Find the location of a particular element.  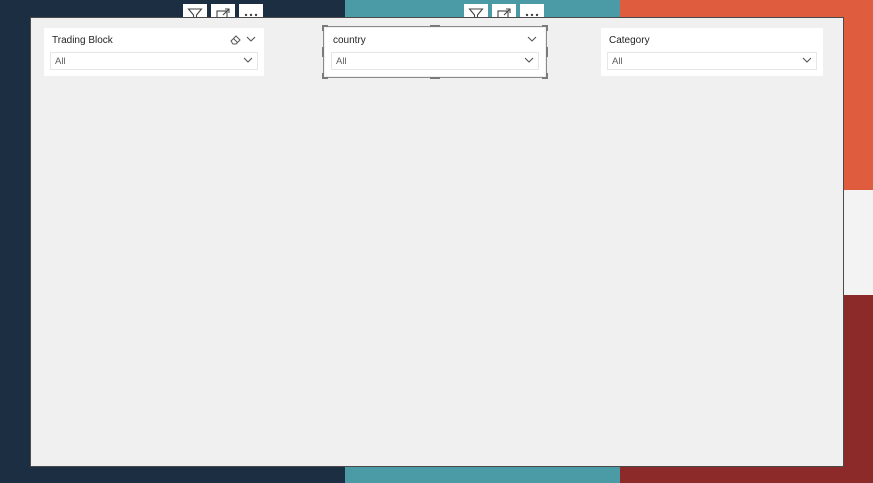

category-dropdown: All is located at coordinates (712, 61).